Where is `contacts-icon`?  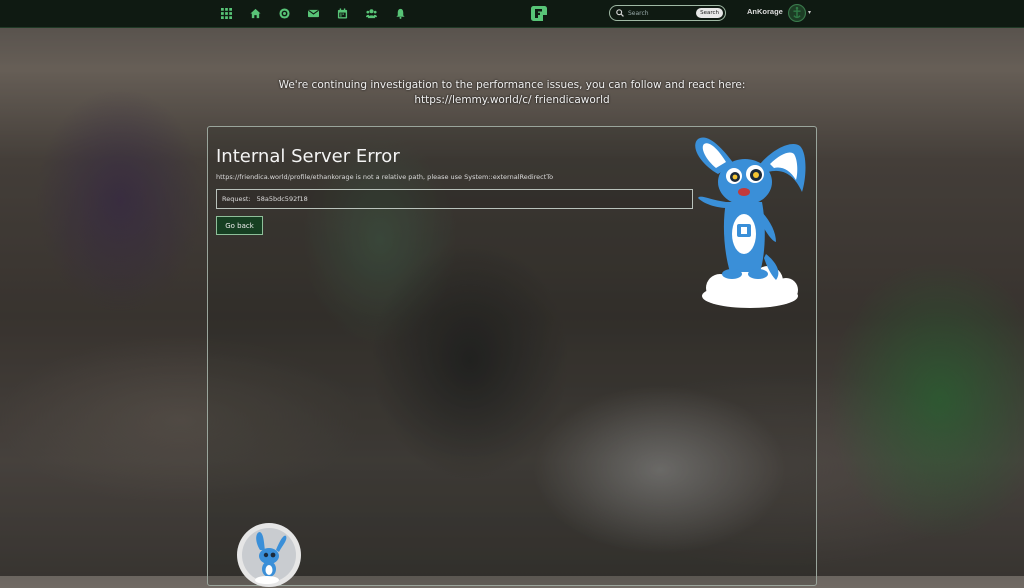
contacts-icon is located at coordinates (371, 13).